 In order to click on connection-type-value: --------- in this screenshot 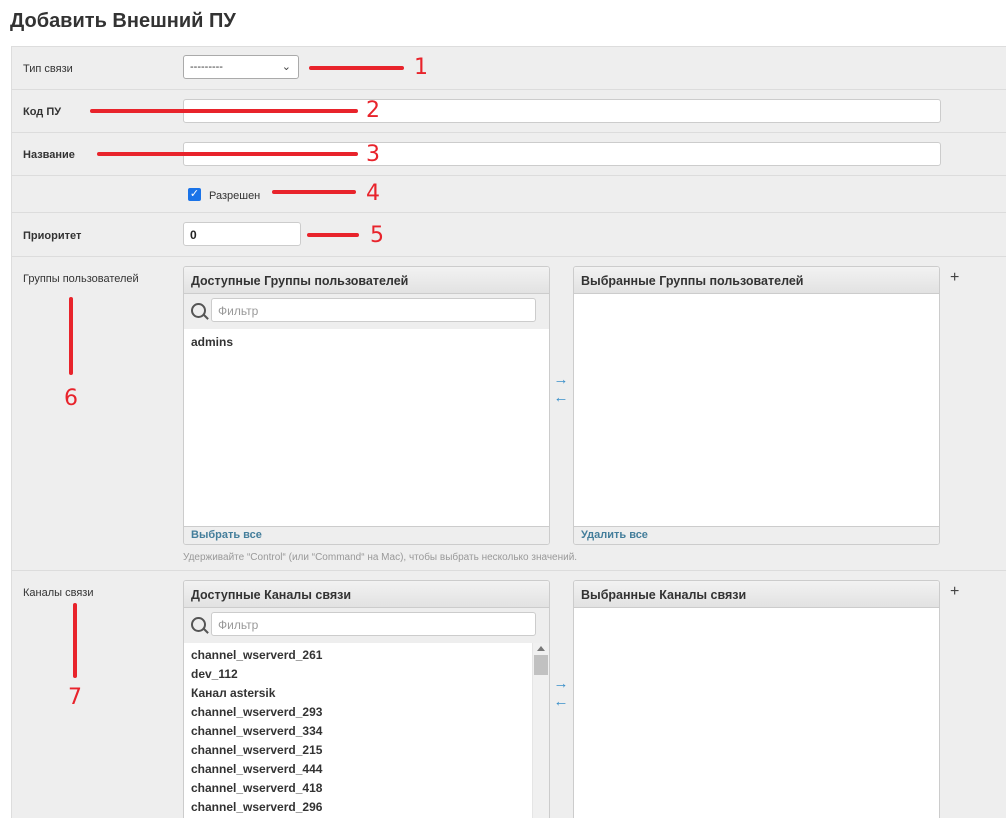, I will do `click(206, 67)`.